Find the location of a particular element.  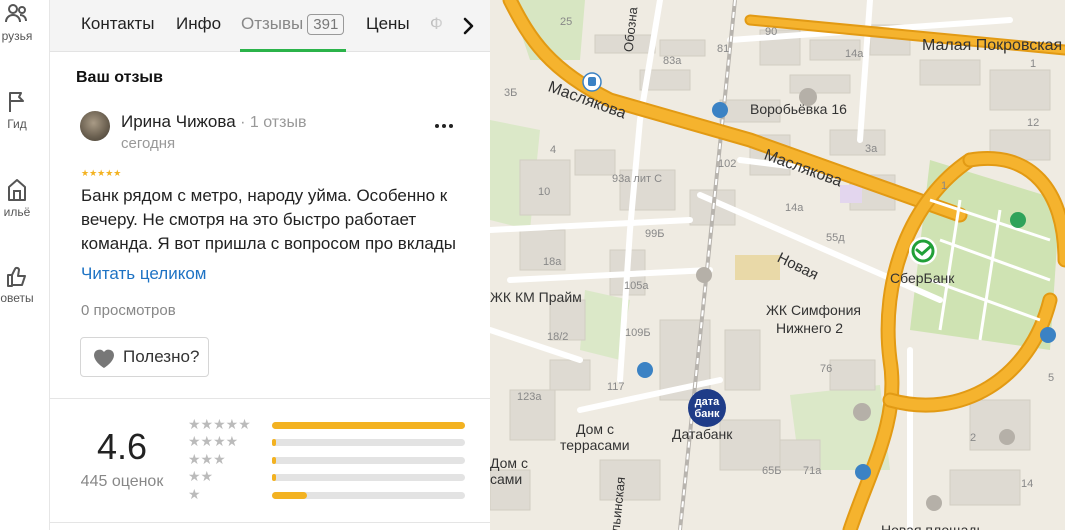

tab-reviews-label: Отзывы is located at coordinates (272, 23).